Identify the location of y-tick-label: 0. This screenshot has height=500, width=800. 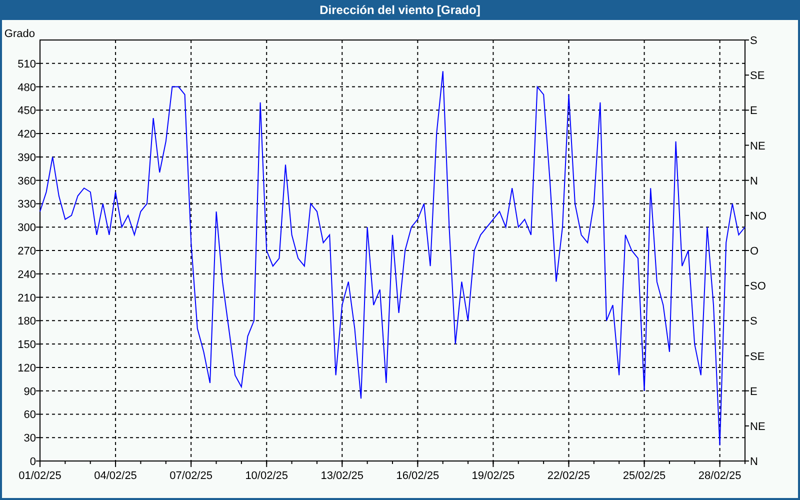
(33, 462).